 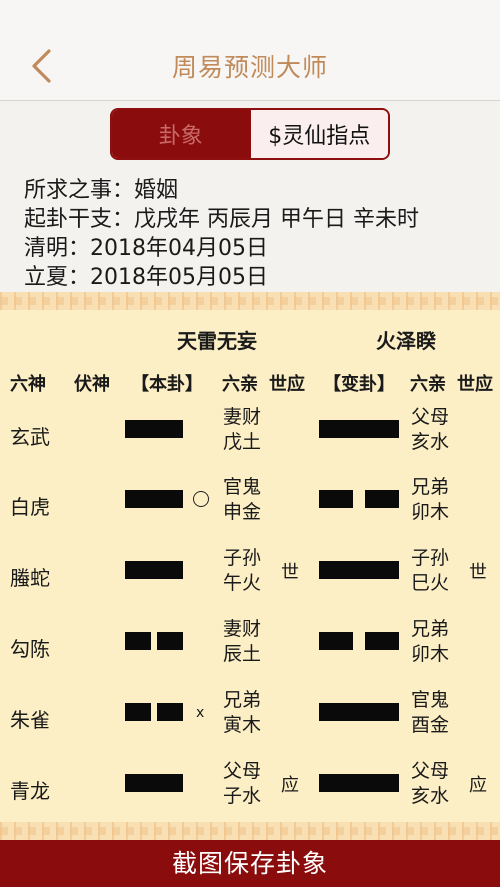 I want to click on header-world: 世应, so click(x=287, y=384).